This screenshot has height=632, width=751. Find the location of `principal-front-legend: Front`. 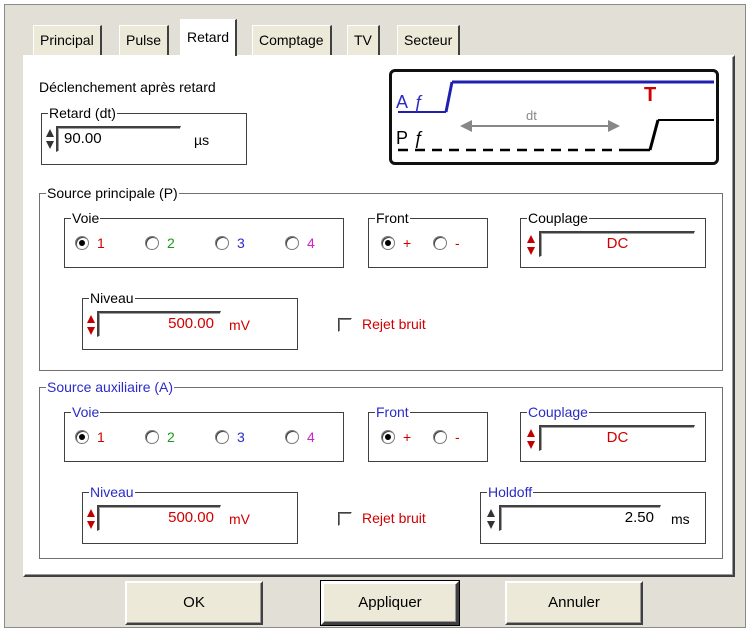

principal-front-legend: Front is located at coordinates (392, 218).